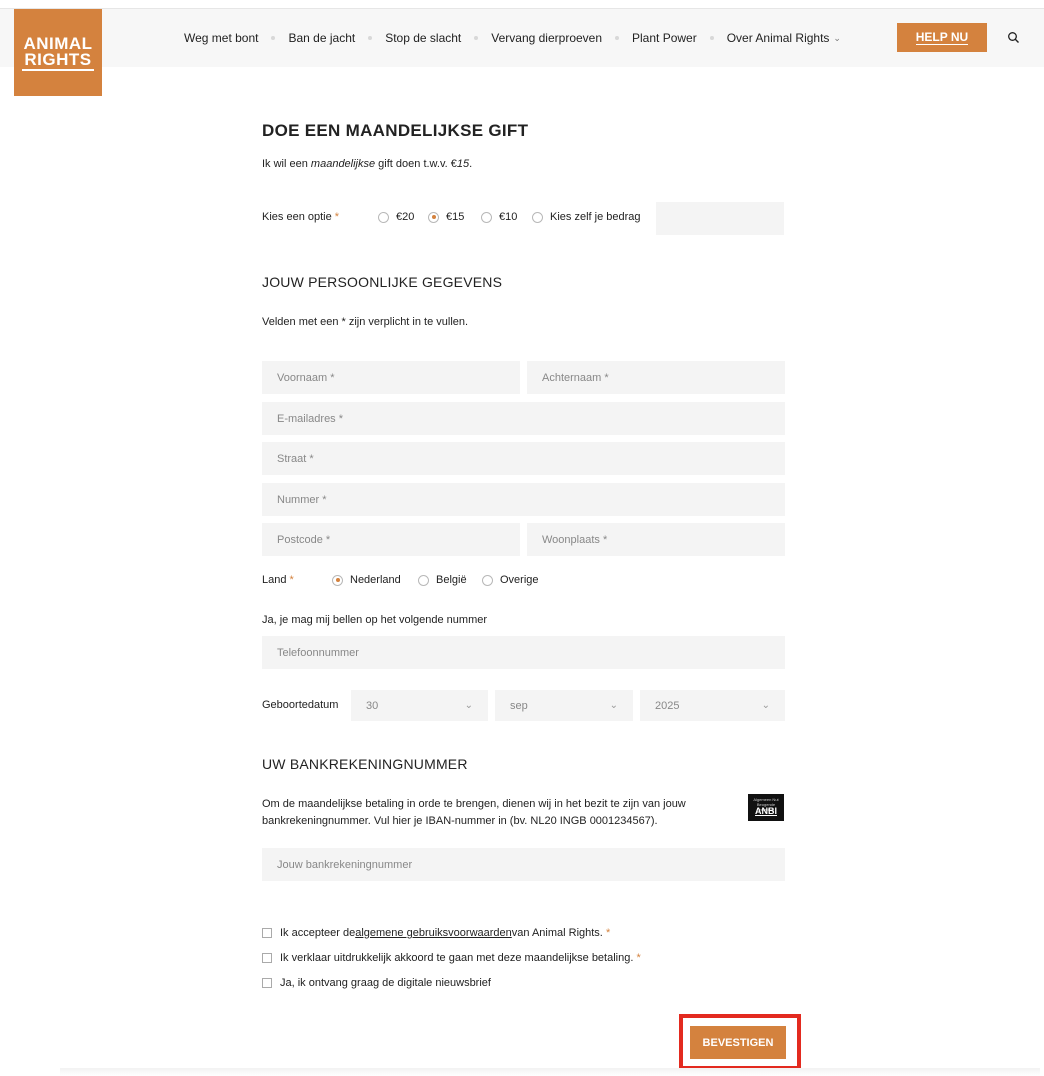 The image size is (1044, 1076). What do you see at coordinates (455, 217) in the screenshot?
I see `radio-amount-15-label: €15` at bounding box center [455, 217].